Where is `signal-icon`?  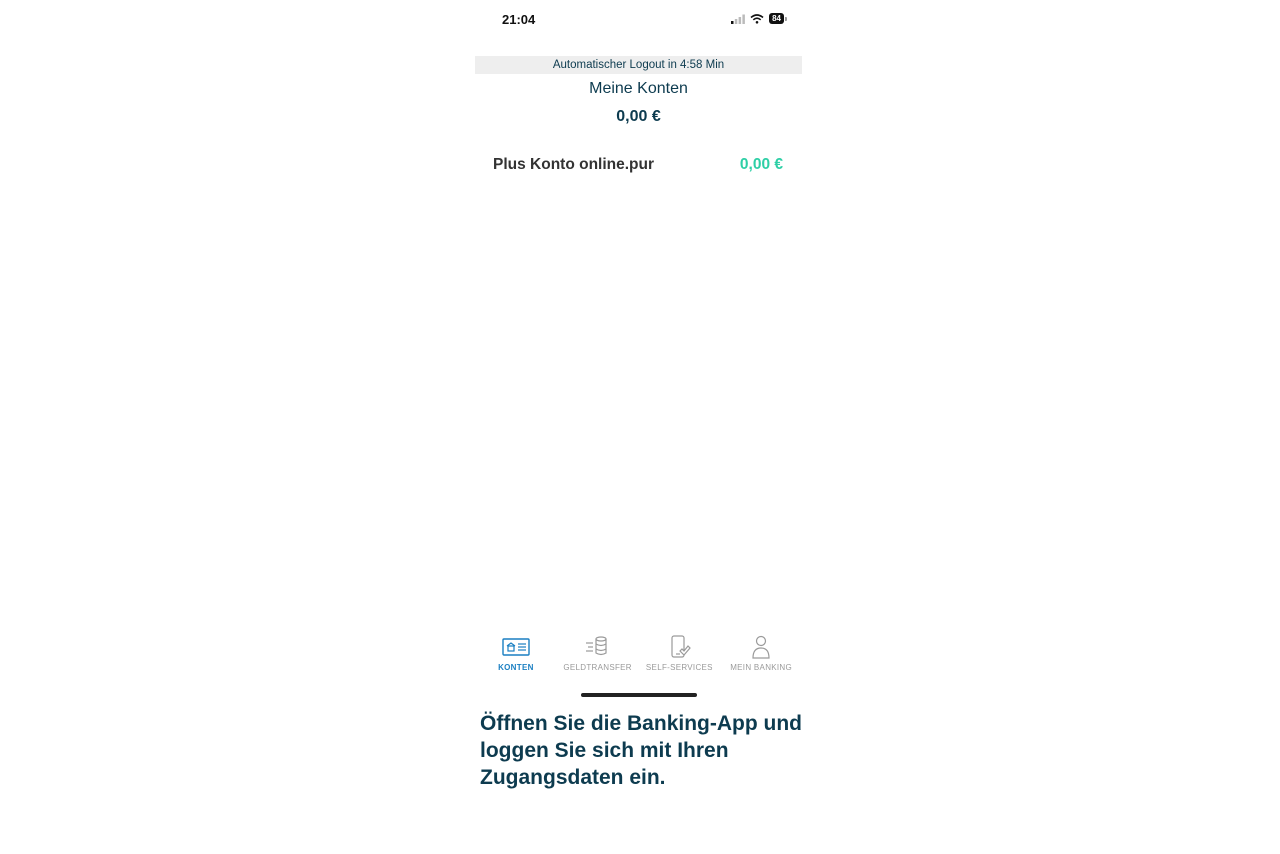
signal-icon is located at coordinates (738, 19).